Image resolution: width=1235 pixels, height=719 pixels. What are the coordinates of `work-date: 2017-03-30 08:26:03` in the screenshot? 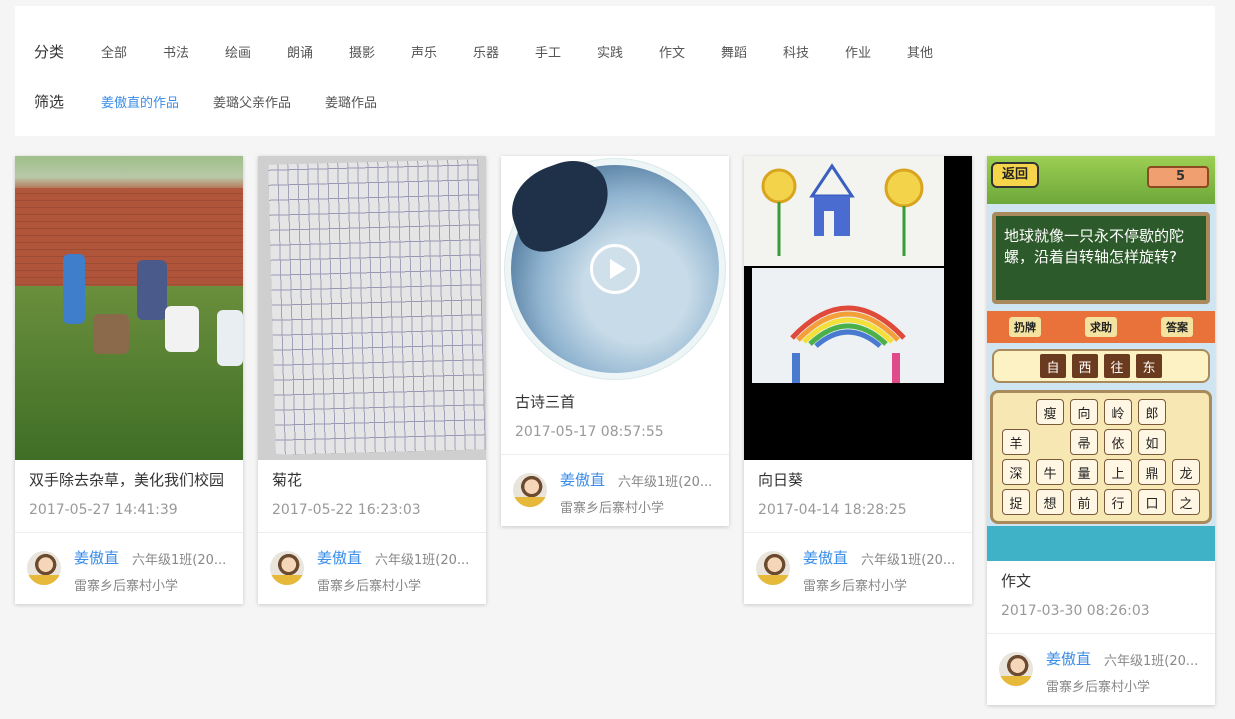 It's located at (1075, 611).